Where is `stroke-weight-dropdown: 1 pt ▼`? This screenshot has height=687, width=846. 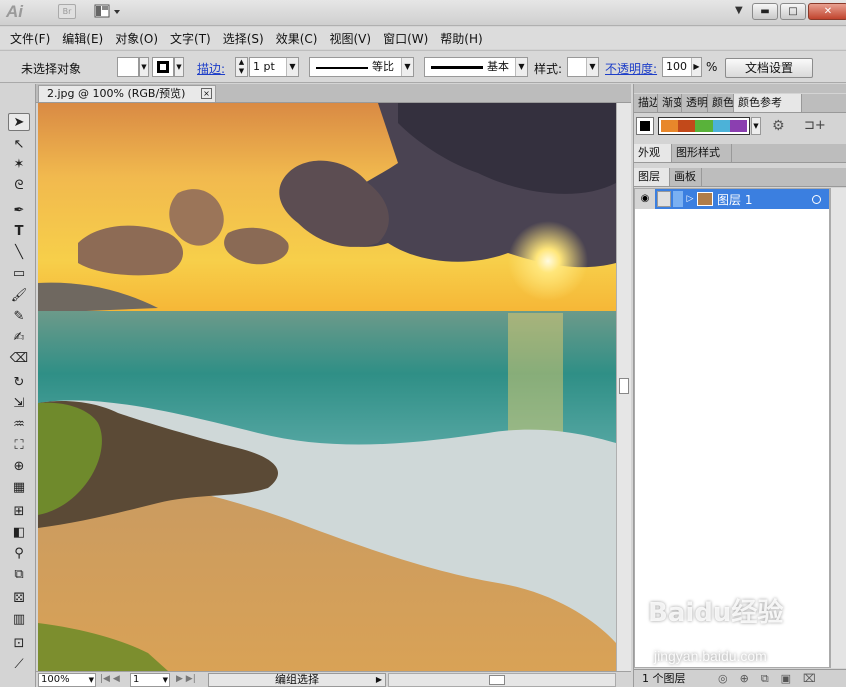
stroke-weight-dropdown: 1 pt ▼ is located at coordinates (274, 67).